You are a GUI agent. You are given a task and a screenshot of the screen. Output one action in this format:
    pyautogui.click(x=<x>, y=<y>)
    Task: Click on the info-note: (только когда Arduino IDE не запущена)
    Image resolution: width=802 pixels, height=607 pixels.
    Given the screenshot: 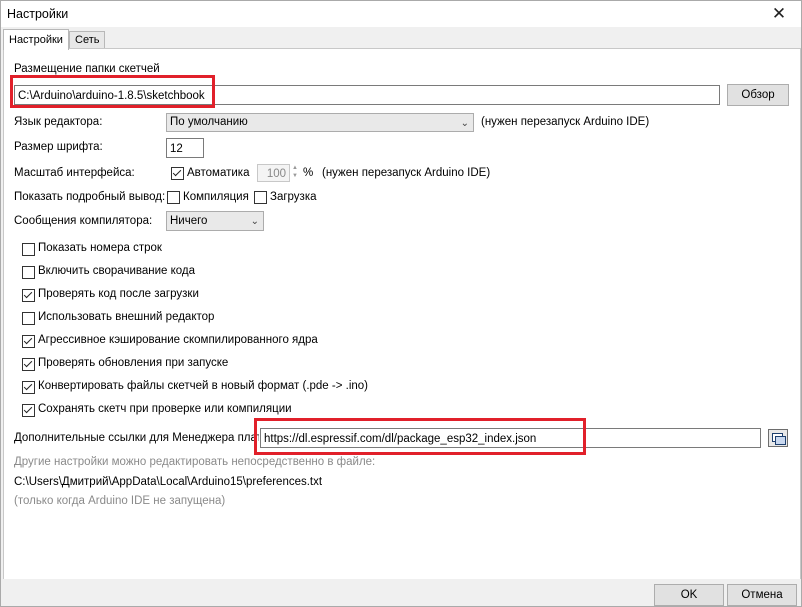 What is the action you would take?
    pyautogui.click(x=120, y=501)
    